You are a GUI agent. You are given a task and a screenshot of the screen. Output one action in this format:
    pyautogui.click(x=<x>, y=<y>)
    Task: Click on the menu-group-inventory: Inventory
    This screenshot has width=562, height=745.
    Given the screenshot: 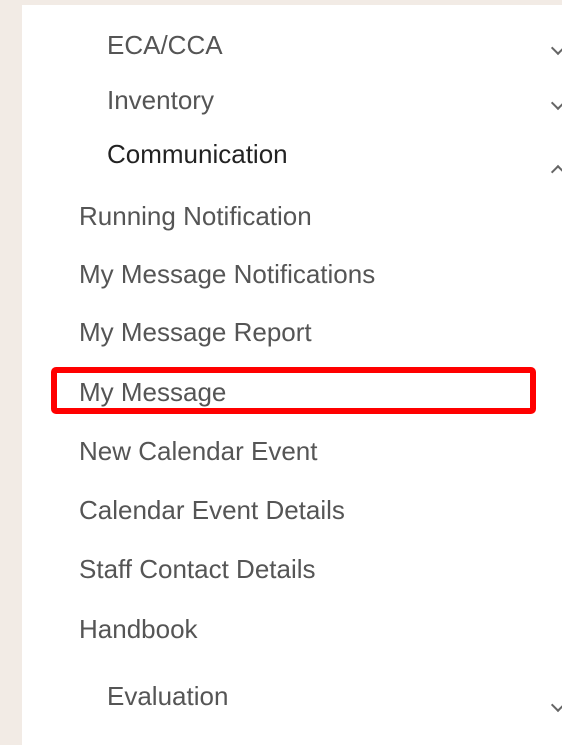 What is the action you would take?
    pyautogui.click(x=160, y=100)
    